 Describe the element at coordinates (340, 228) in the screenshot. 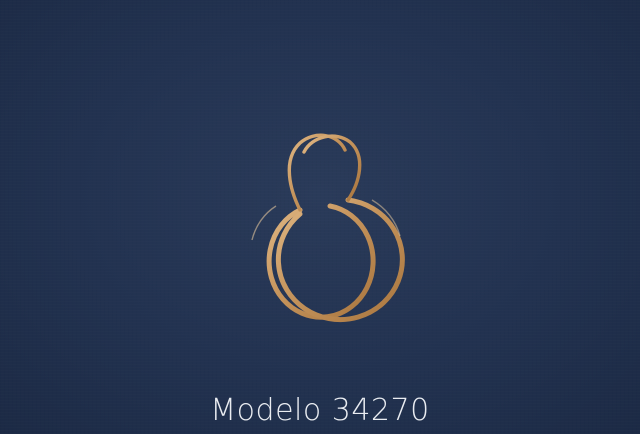

I see `right-hoop` at that location.